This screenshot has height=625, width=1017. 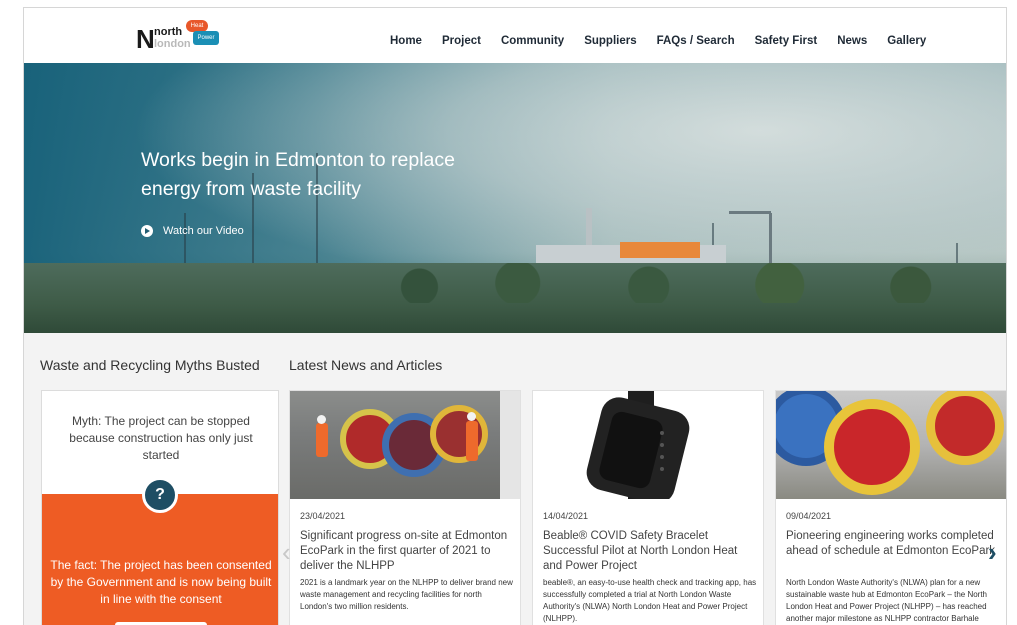 What do you see at coordinates (786, 41) in the screenshot?
I see `nav-safety-first: Safety First` at bounding box center [786, 41].